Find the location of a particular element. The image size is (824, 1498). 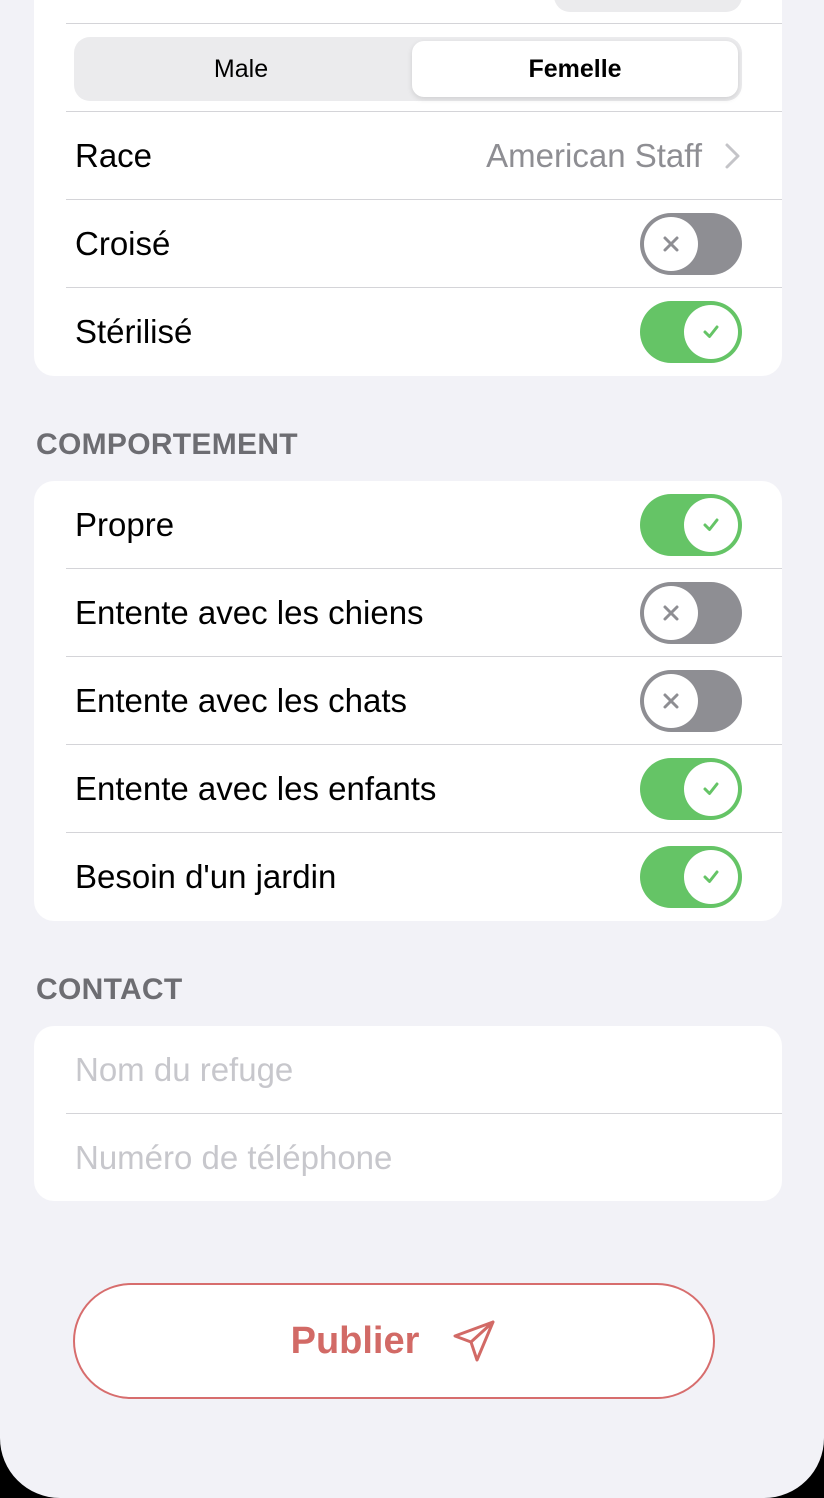

gender-option-female: Femelle is located at coordinates (575, 69).